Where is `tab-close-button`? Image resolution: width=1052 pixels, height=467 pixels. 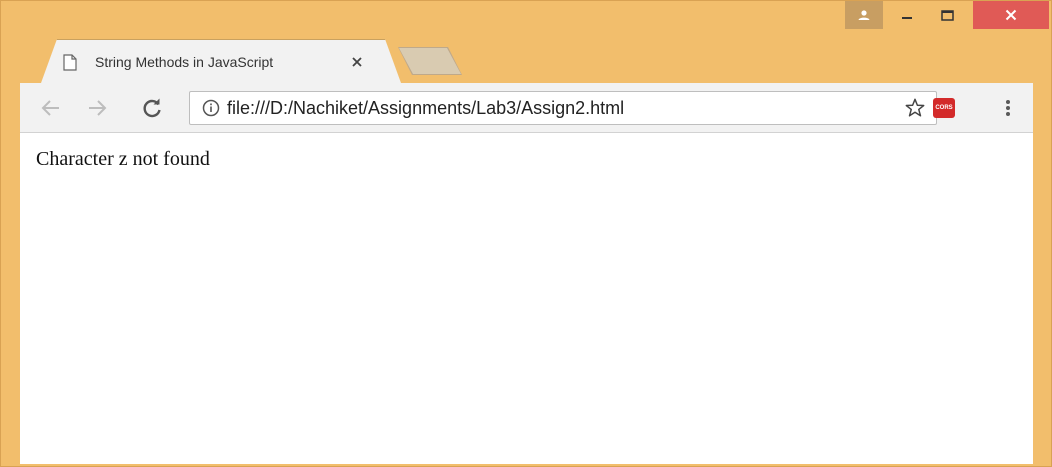 tab-close-button is located at coordinates (357, 62).